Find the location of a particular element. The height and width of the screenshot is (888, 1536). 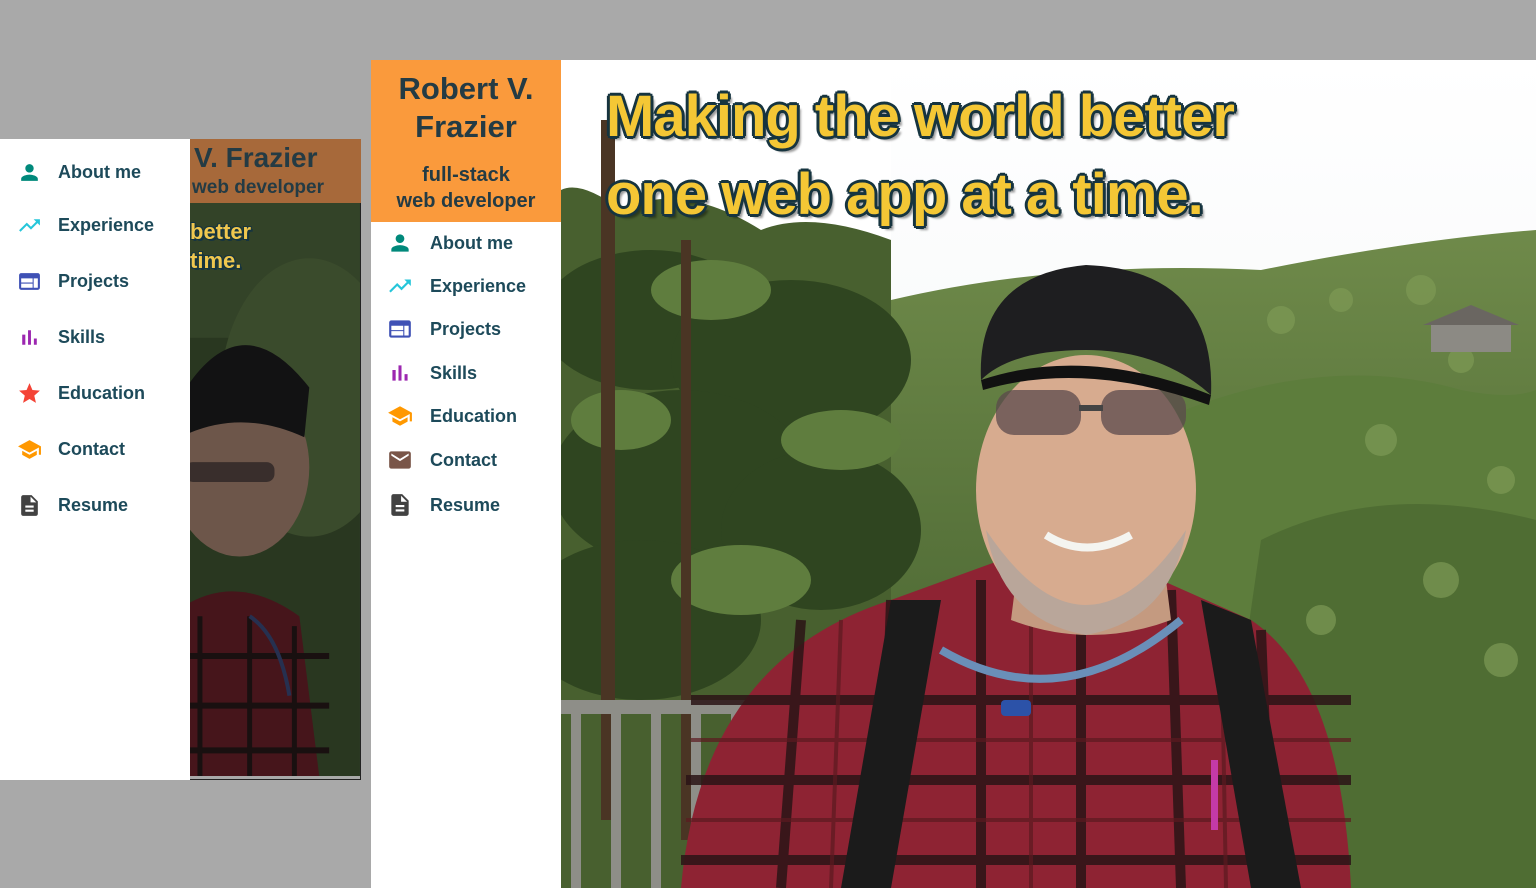

nav-label: About me is located at coordinates (99, 171).